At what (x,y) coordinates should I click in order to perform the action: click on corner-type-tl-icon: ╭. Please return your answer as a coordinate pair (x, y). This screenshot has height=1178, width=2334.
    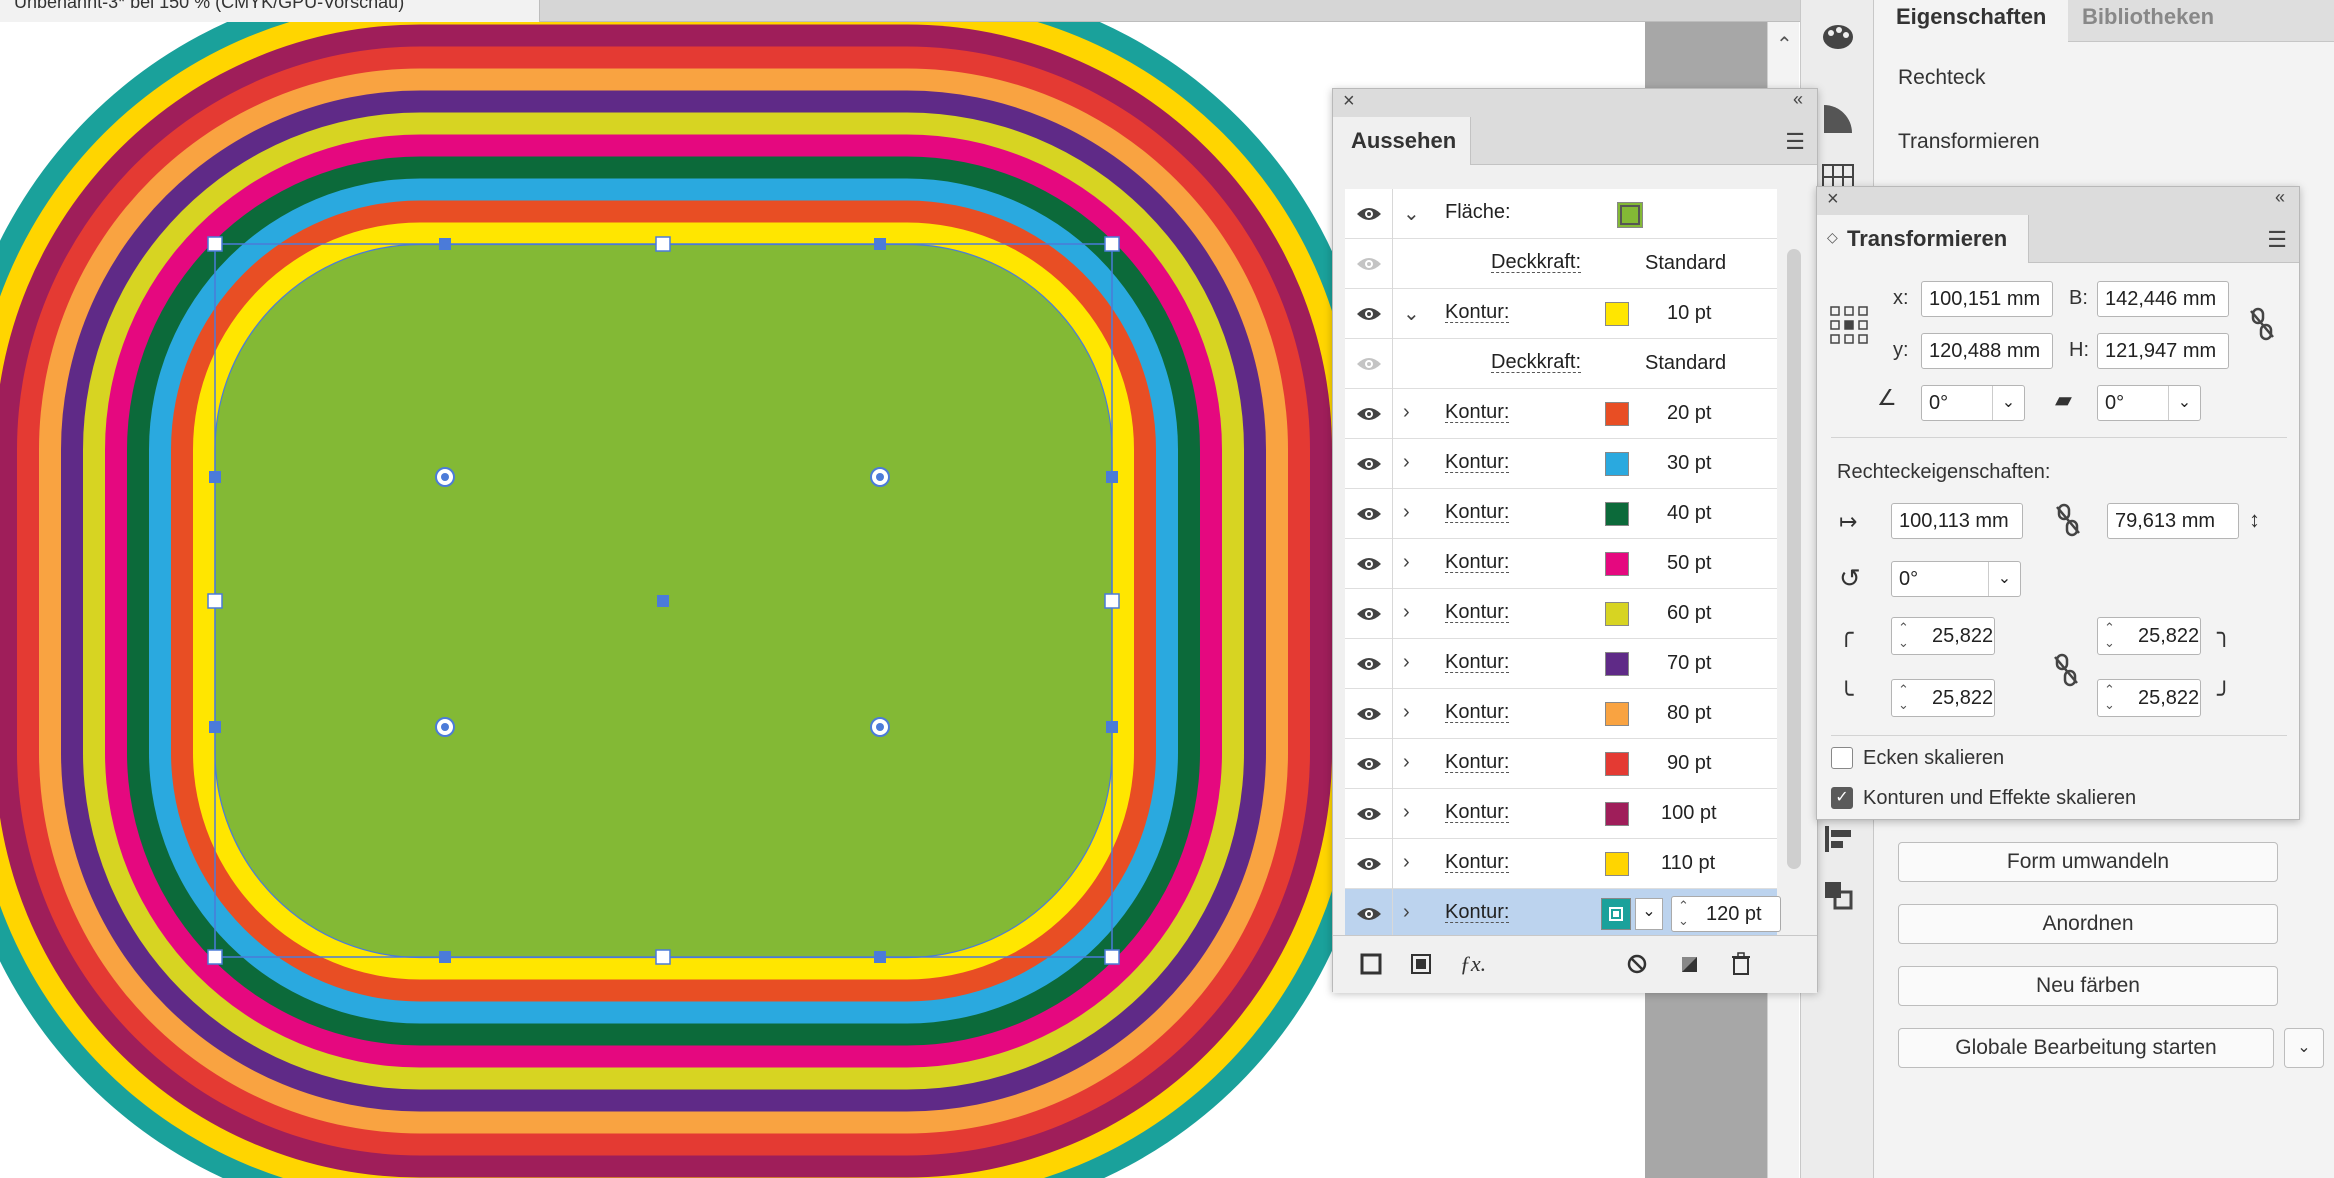
    Looking at the image, I should click on (1846, 633).